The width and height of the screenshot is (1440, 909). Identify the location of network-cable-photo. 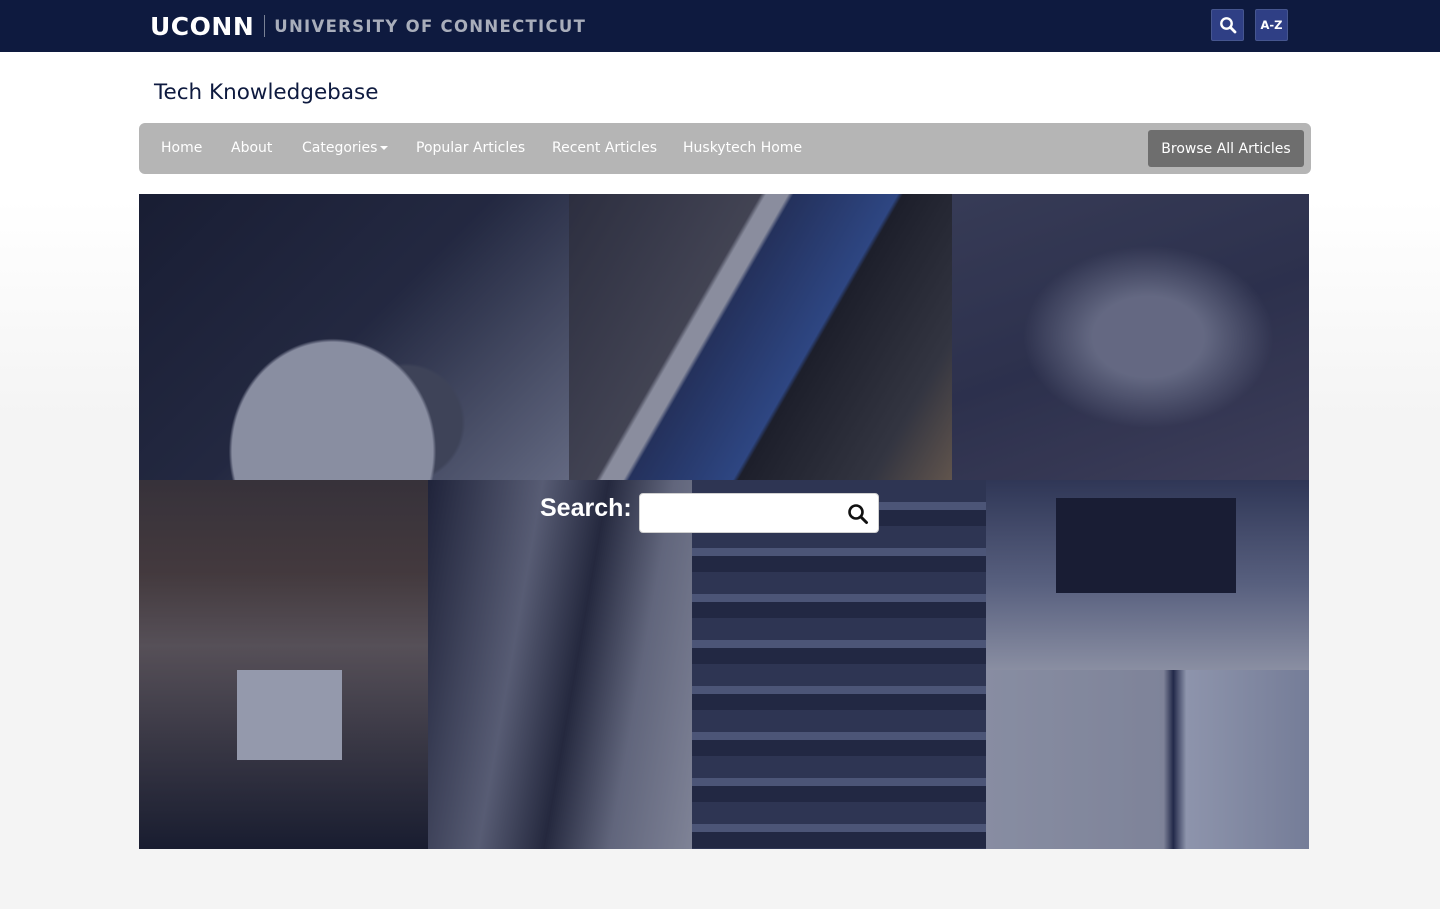
(1130, 337).